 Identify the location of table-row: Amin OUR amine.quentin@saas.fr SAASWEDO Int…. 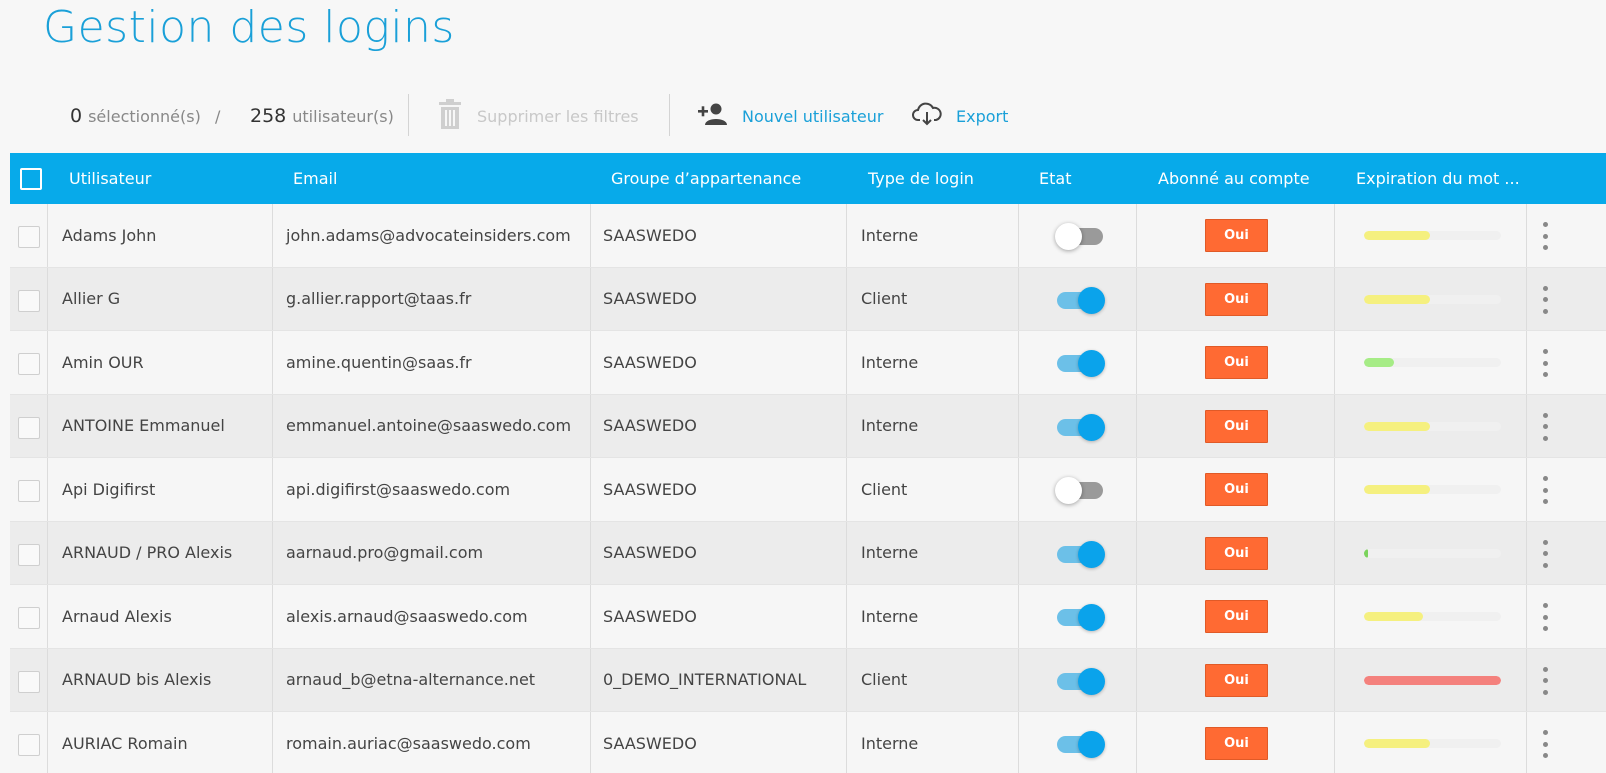
(808, 363).